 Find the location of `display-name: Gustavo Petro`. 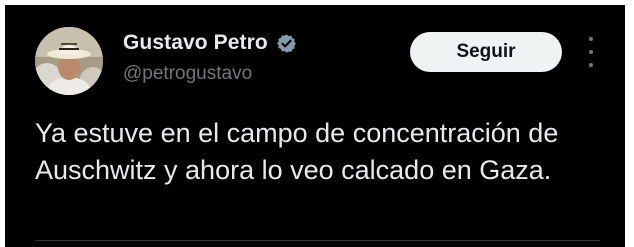

display-name: Gustavo Petro is located at coordinates (195, 43).